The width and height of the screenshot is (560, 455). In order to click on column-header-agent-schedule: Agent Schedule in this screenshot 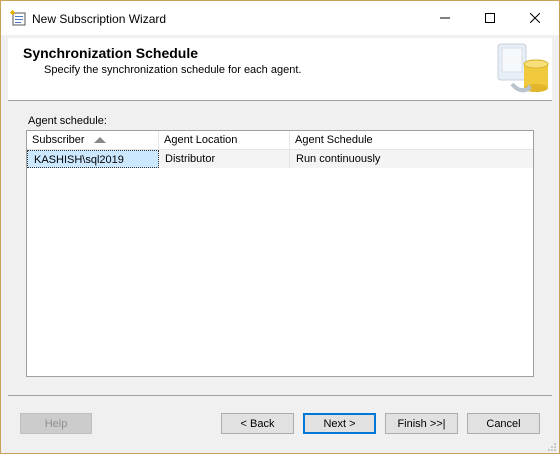, I will do `click(411, 140)`.